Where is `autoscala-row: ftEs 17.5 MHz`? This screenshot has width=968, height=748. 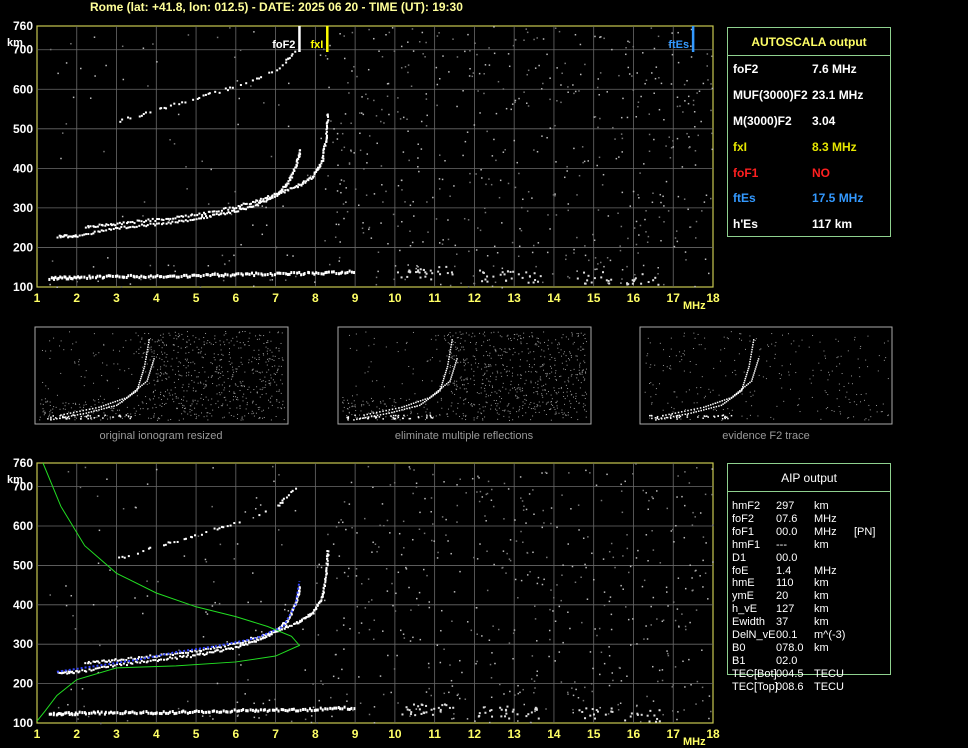
autoscala-row: ftEs 17.5 MHz is located at coordinates (809, 198).